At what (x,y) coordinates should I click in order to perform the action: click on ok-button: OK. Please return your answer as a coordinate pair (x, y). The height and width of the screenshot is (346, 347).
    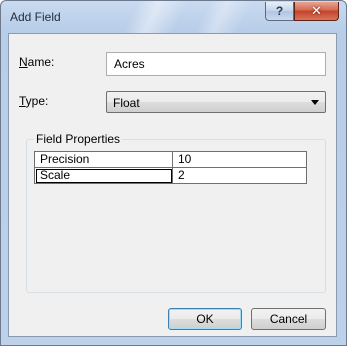
    Looking at the image, I should click on (205, 319).